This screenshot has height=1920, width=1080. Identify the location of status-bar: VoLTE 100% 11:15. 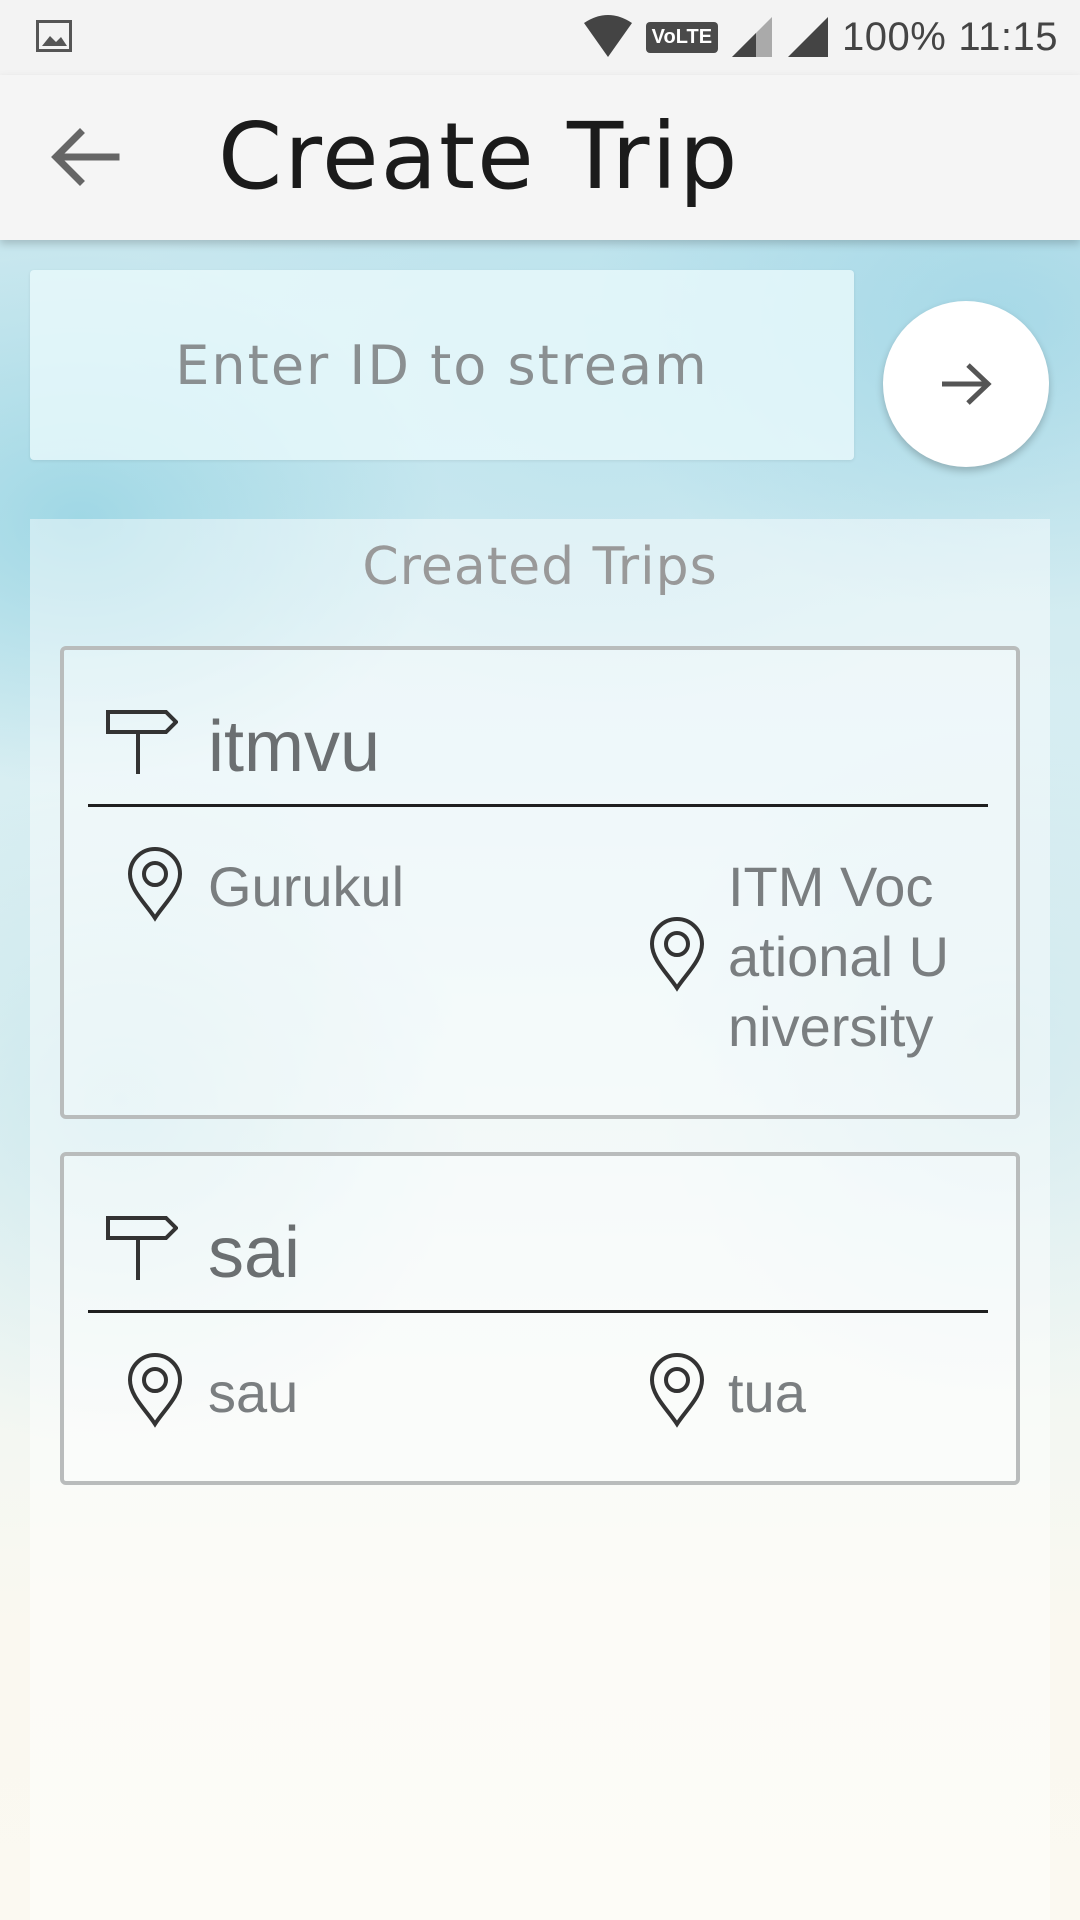
(540, 37).